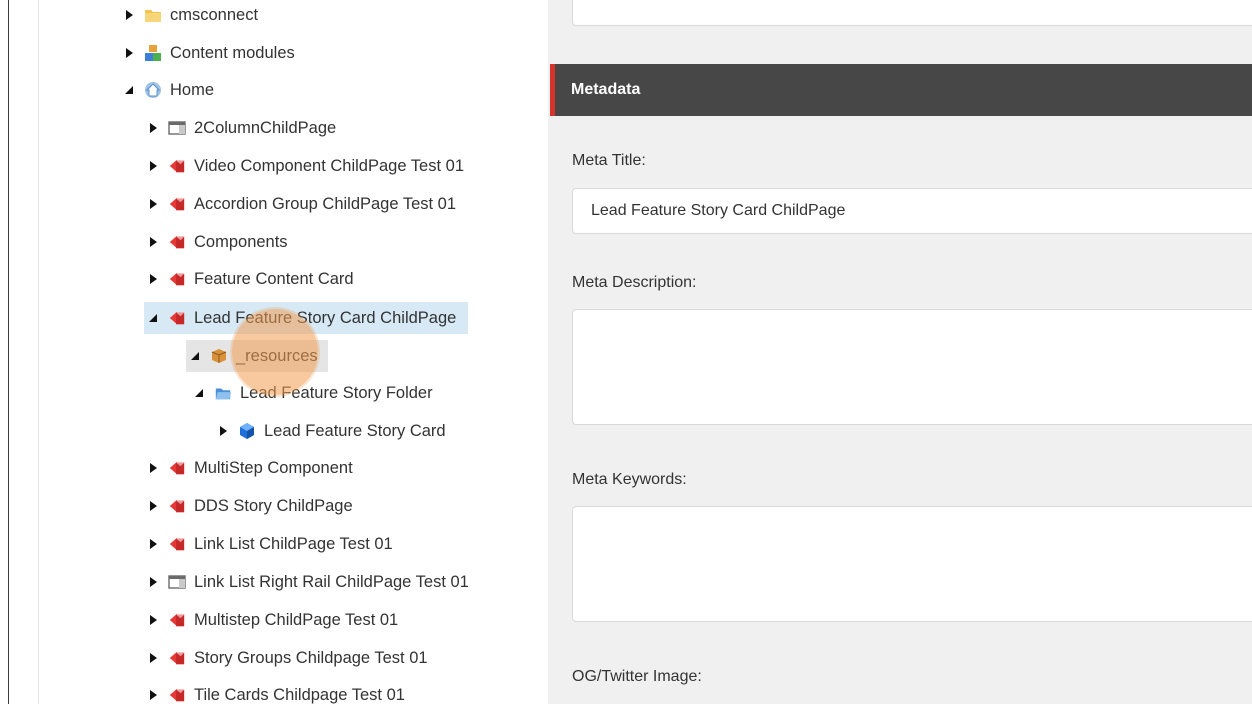  I want to click on tree-node-2columnchildpage: 2ColumnChildPage, so click(242, 128).